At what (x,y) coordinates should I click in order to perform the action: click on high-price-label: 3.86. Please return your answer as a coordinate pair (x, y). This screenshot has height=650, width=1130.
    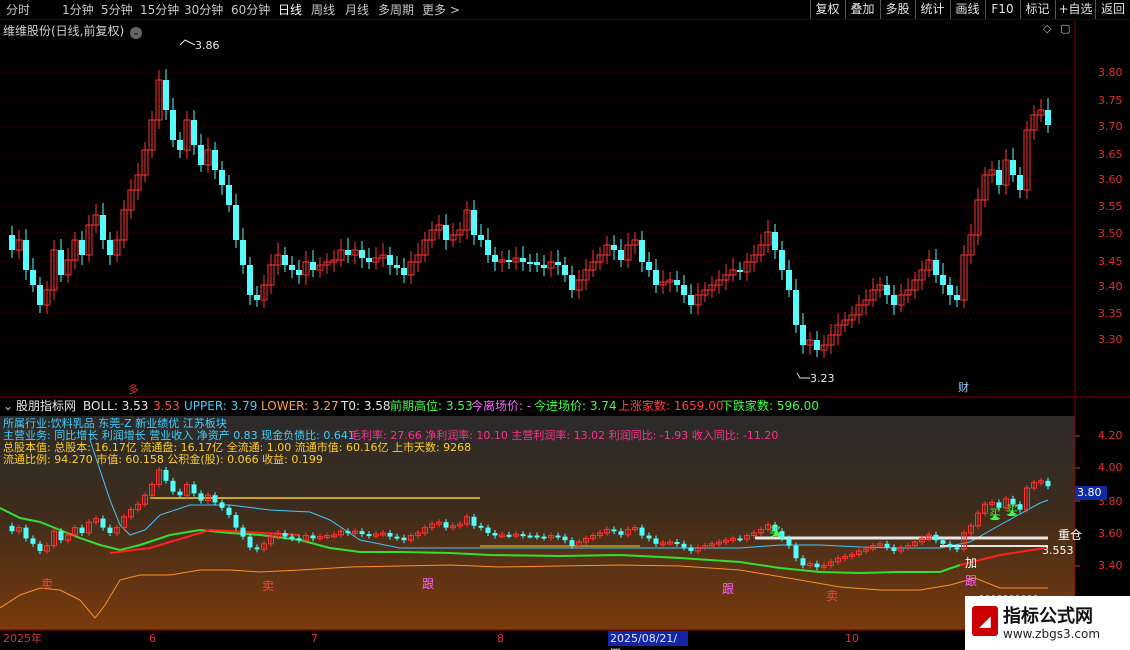
    Looking at the image, I should click on (207, 45).